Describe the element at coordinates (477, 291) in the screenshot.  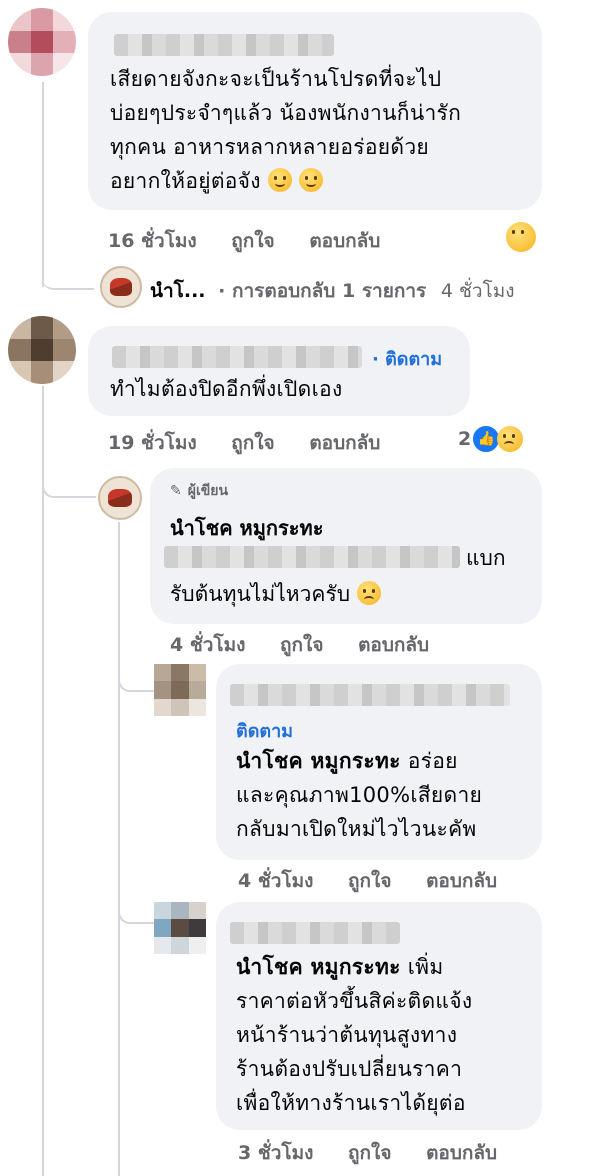
I see `reply-summary-time: 4 ชั่วโมง` at that location.